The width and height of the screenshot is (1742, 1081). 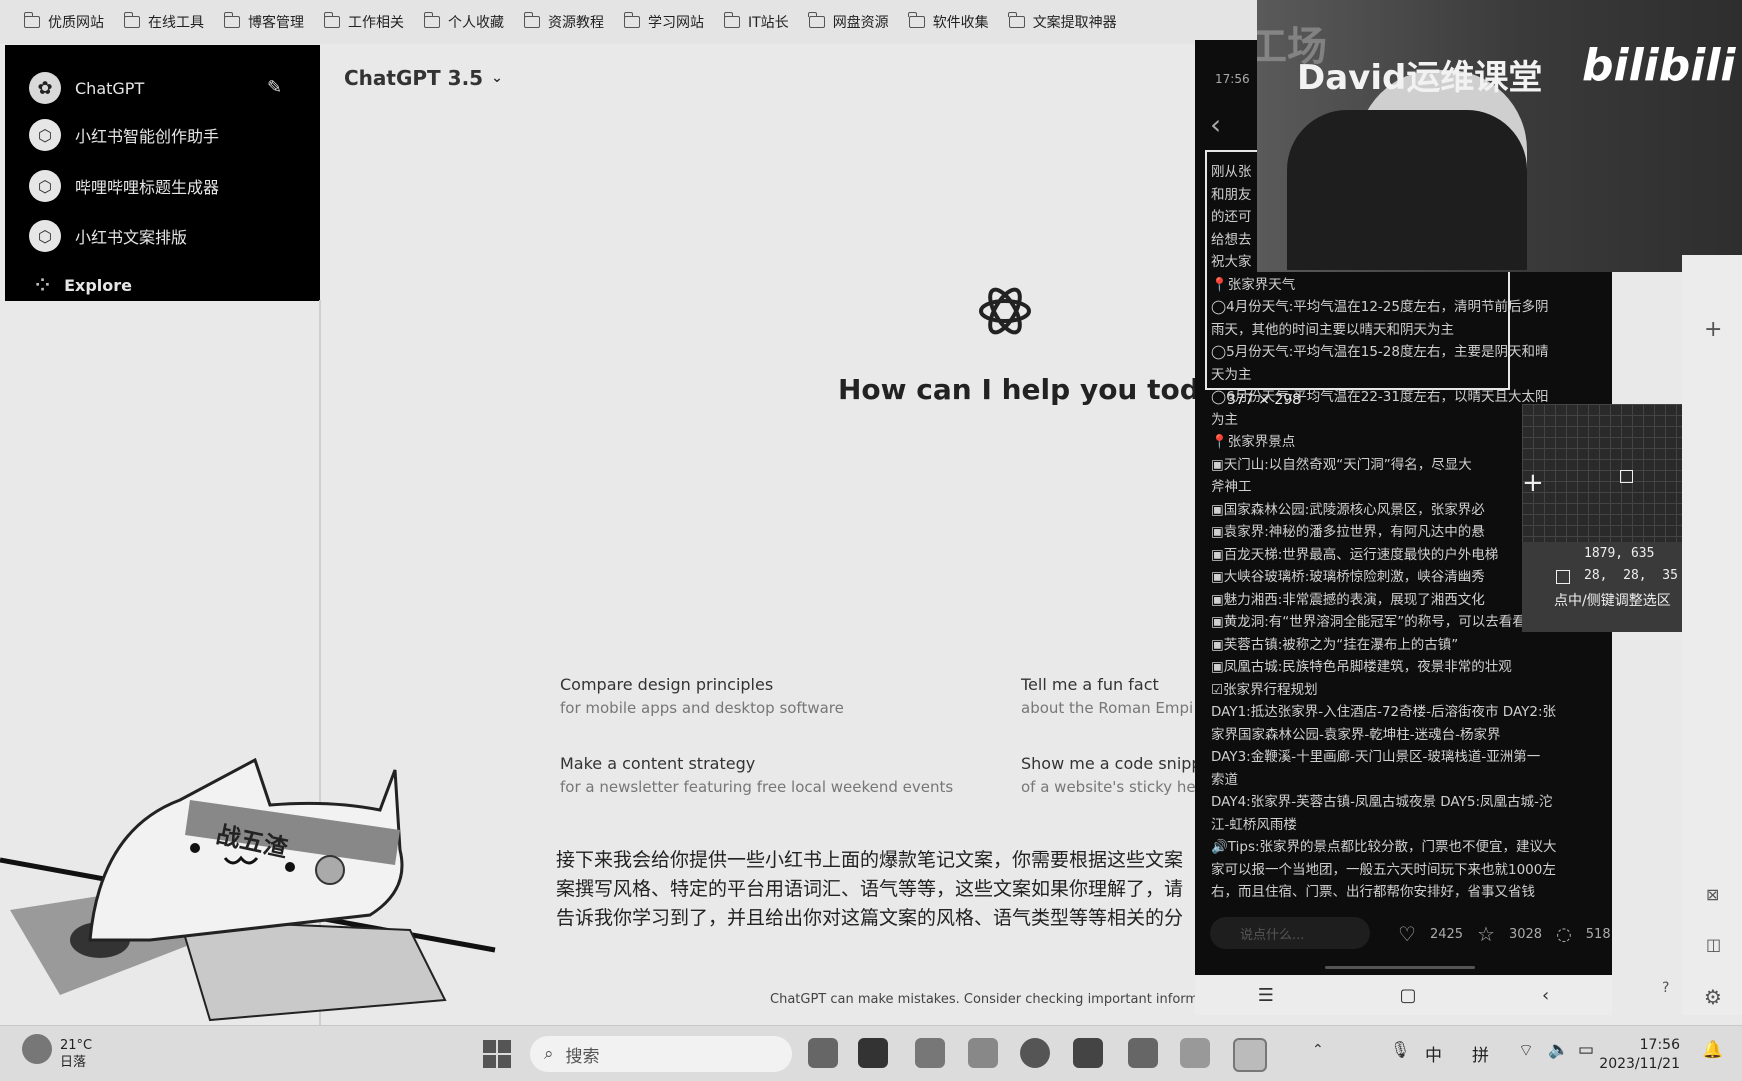 What do you see at coordinates (83, 285) in the screenshot?
I see `sidebar-item-explore: ⁘ Explore` at bounding box center [83, 285].